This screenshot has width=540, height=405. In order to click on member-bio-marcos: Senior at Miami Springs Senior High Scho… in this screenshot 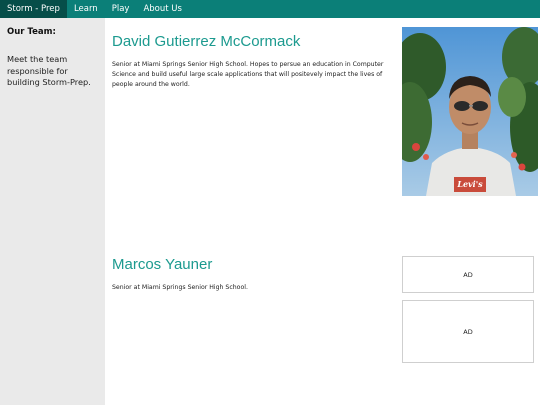, I will do `click(180, 287)`.